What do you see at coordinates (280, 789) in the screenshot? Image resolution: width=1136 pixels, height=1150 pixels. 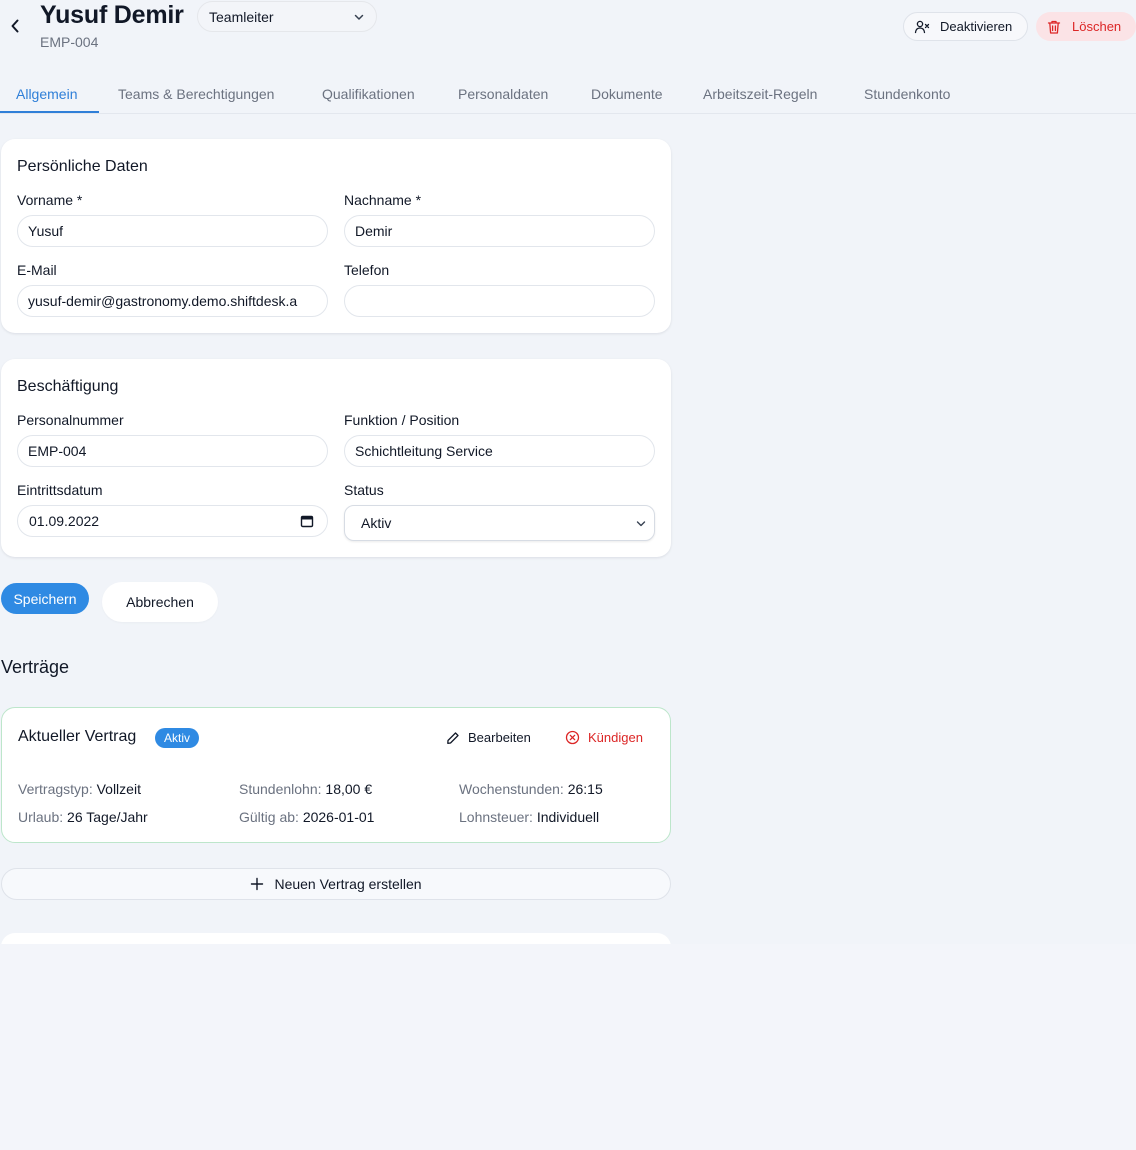 I see `hourly-wage-key: Stundenlohn:` at bounding box center [280, 789].